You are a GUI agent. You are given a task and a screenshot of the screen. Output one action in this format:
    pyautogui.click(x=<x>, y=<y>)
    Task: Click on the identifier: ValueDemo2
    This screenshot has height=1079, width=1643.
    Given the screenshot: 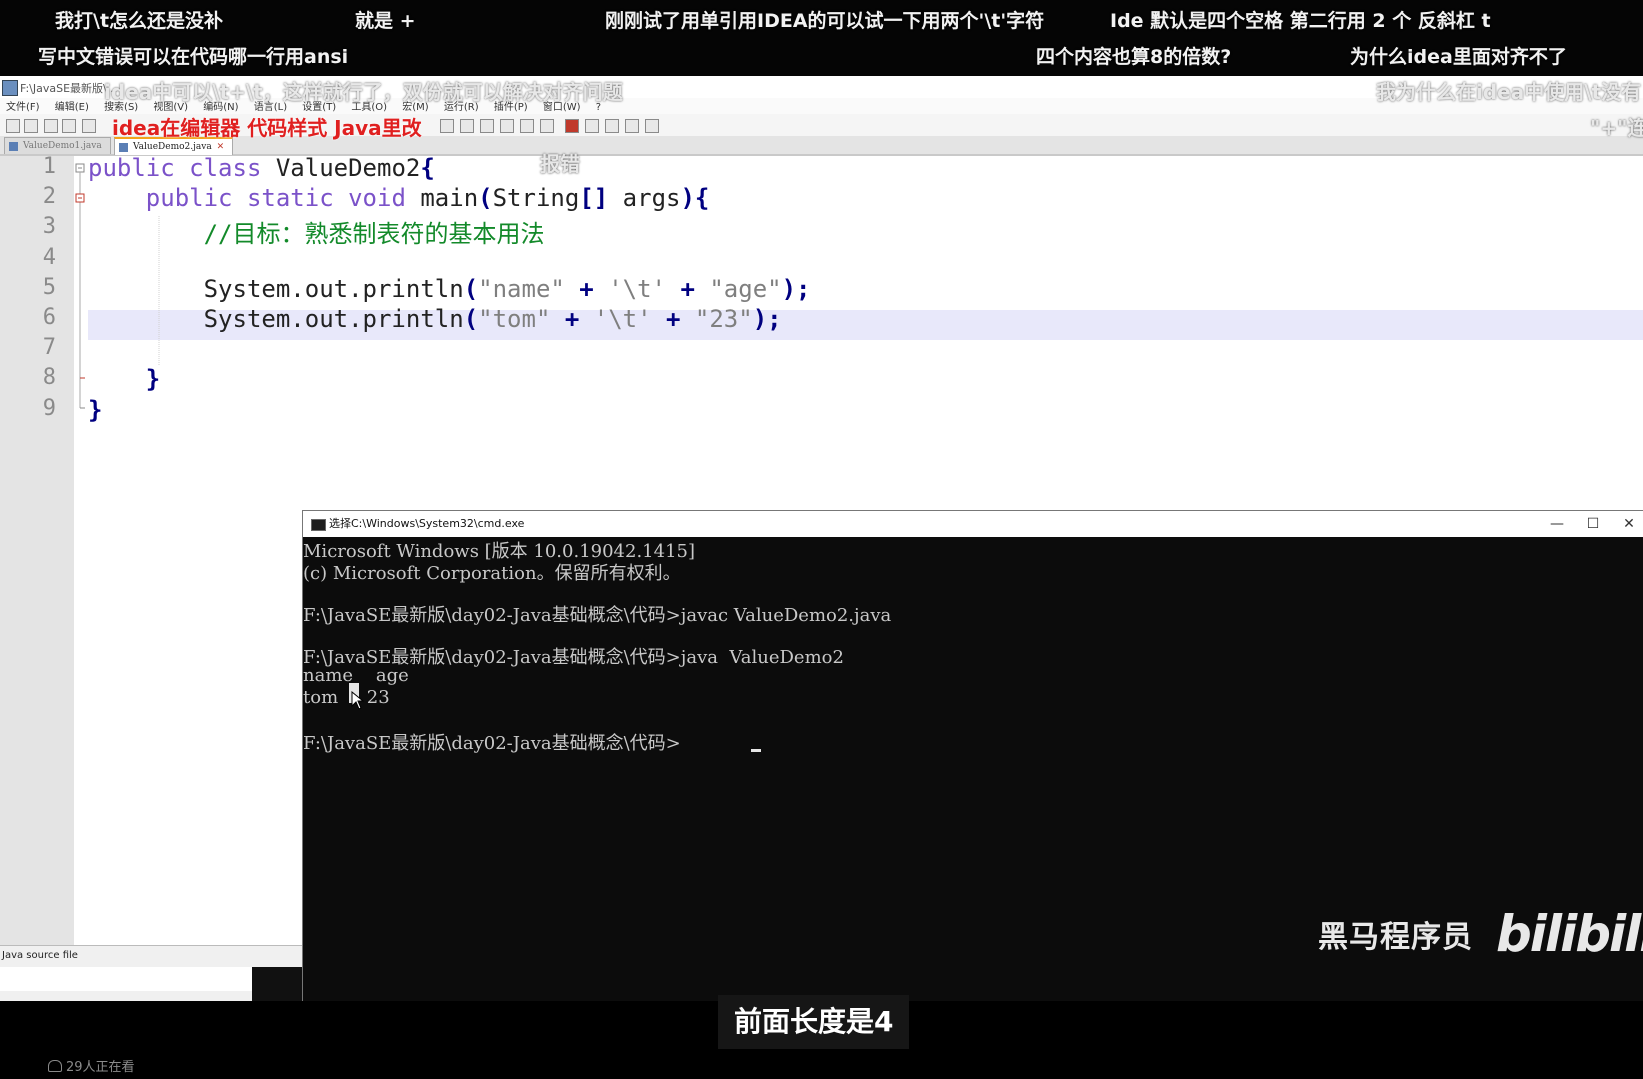 What is the action you would take?
    pyautogui.click(x=341, y=168)
    